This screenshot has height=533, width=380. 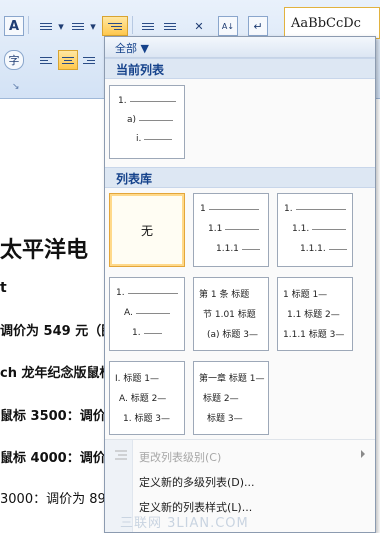 I want to click on document-text-line: 3000：调价为 89, so click(x=53, y=499).